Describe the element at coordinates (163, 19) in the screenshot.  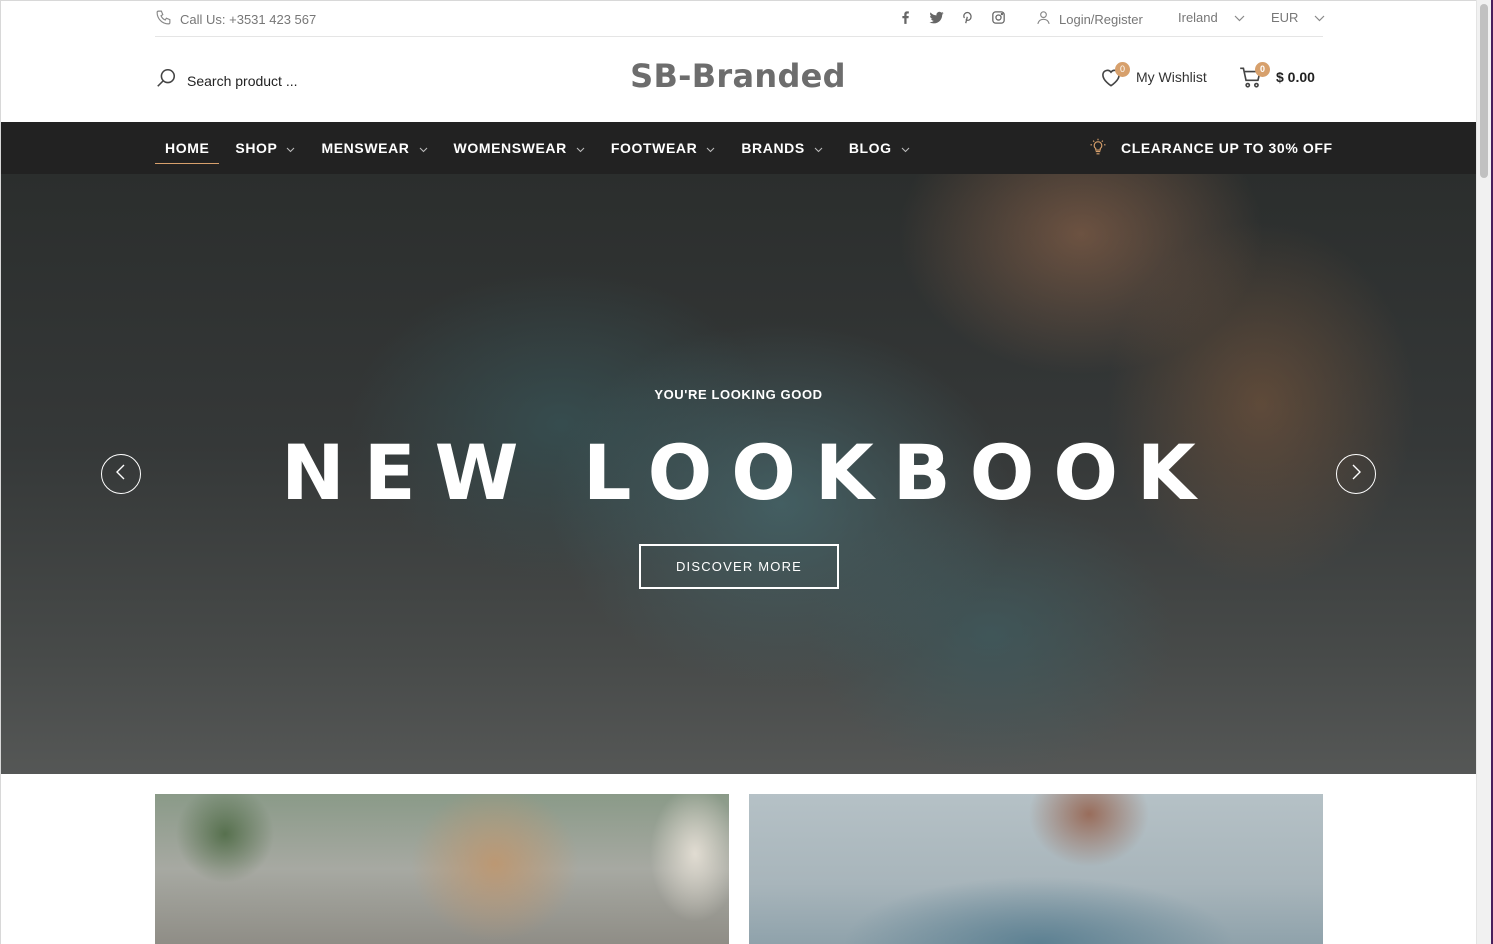
I see `phone-icon` at that location.